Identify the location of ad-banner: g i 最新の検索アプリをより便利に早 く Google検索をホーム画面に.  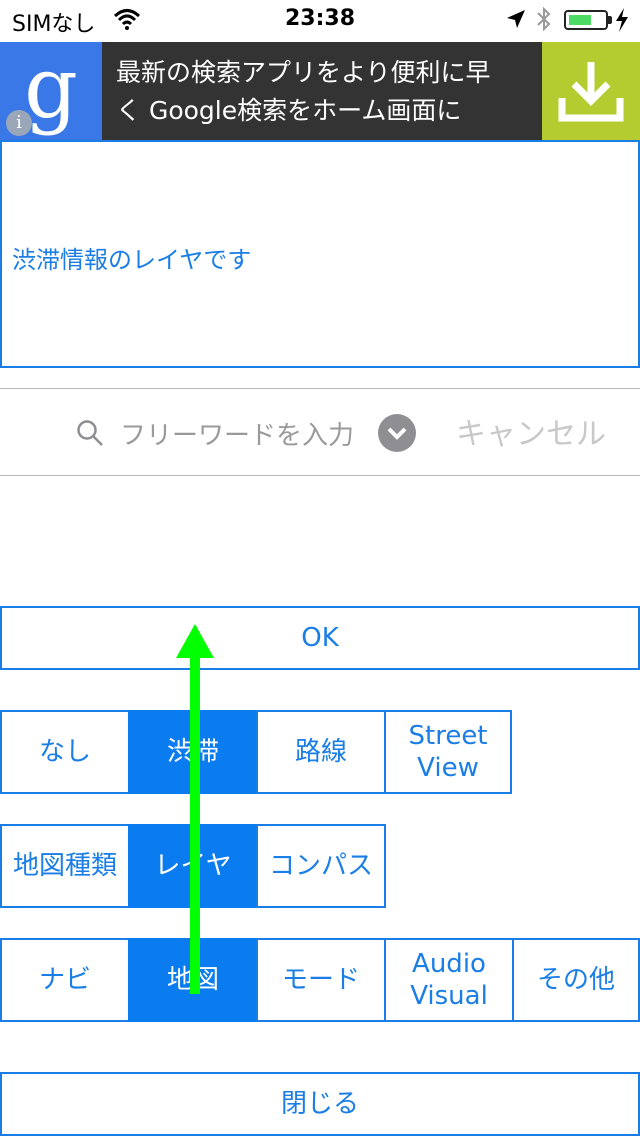
(320, 91).